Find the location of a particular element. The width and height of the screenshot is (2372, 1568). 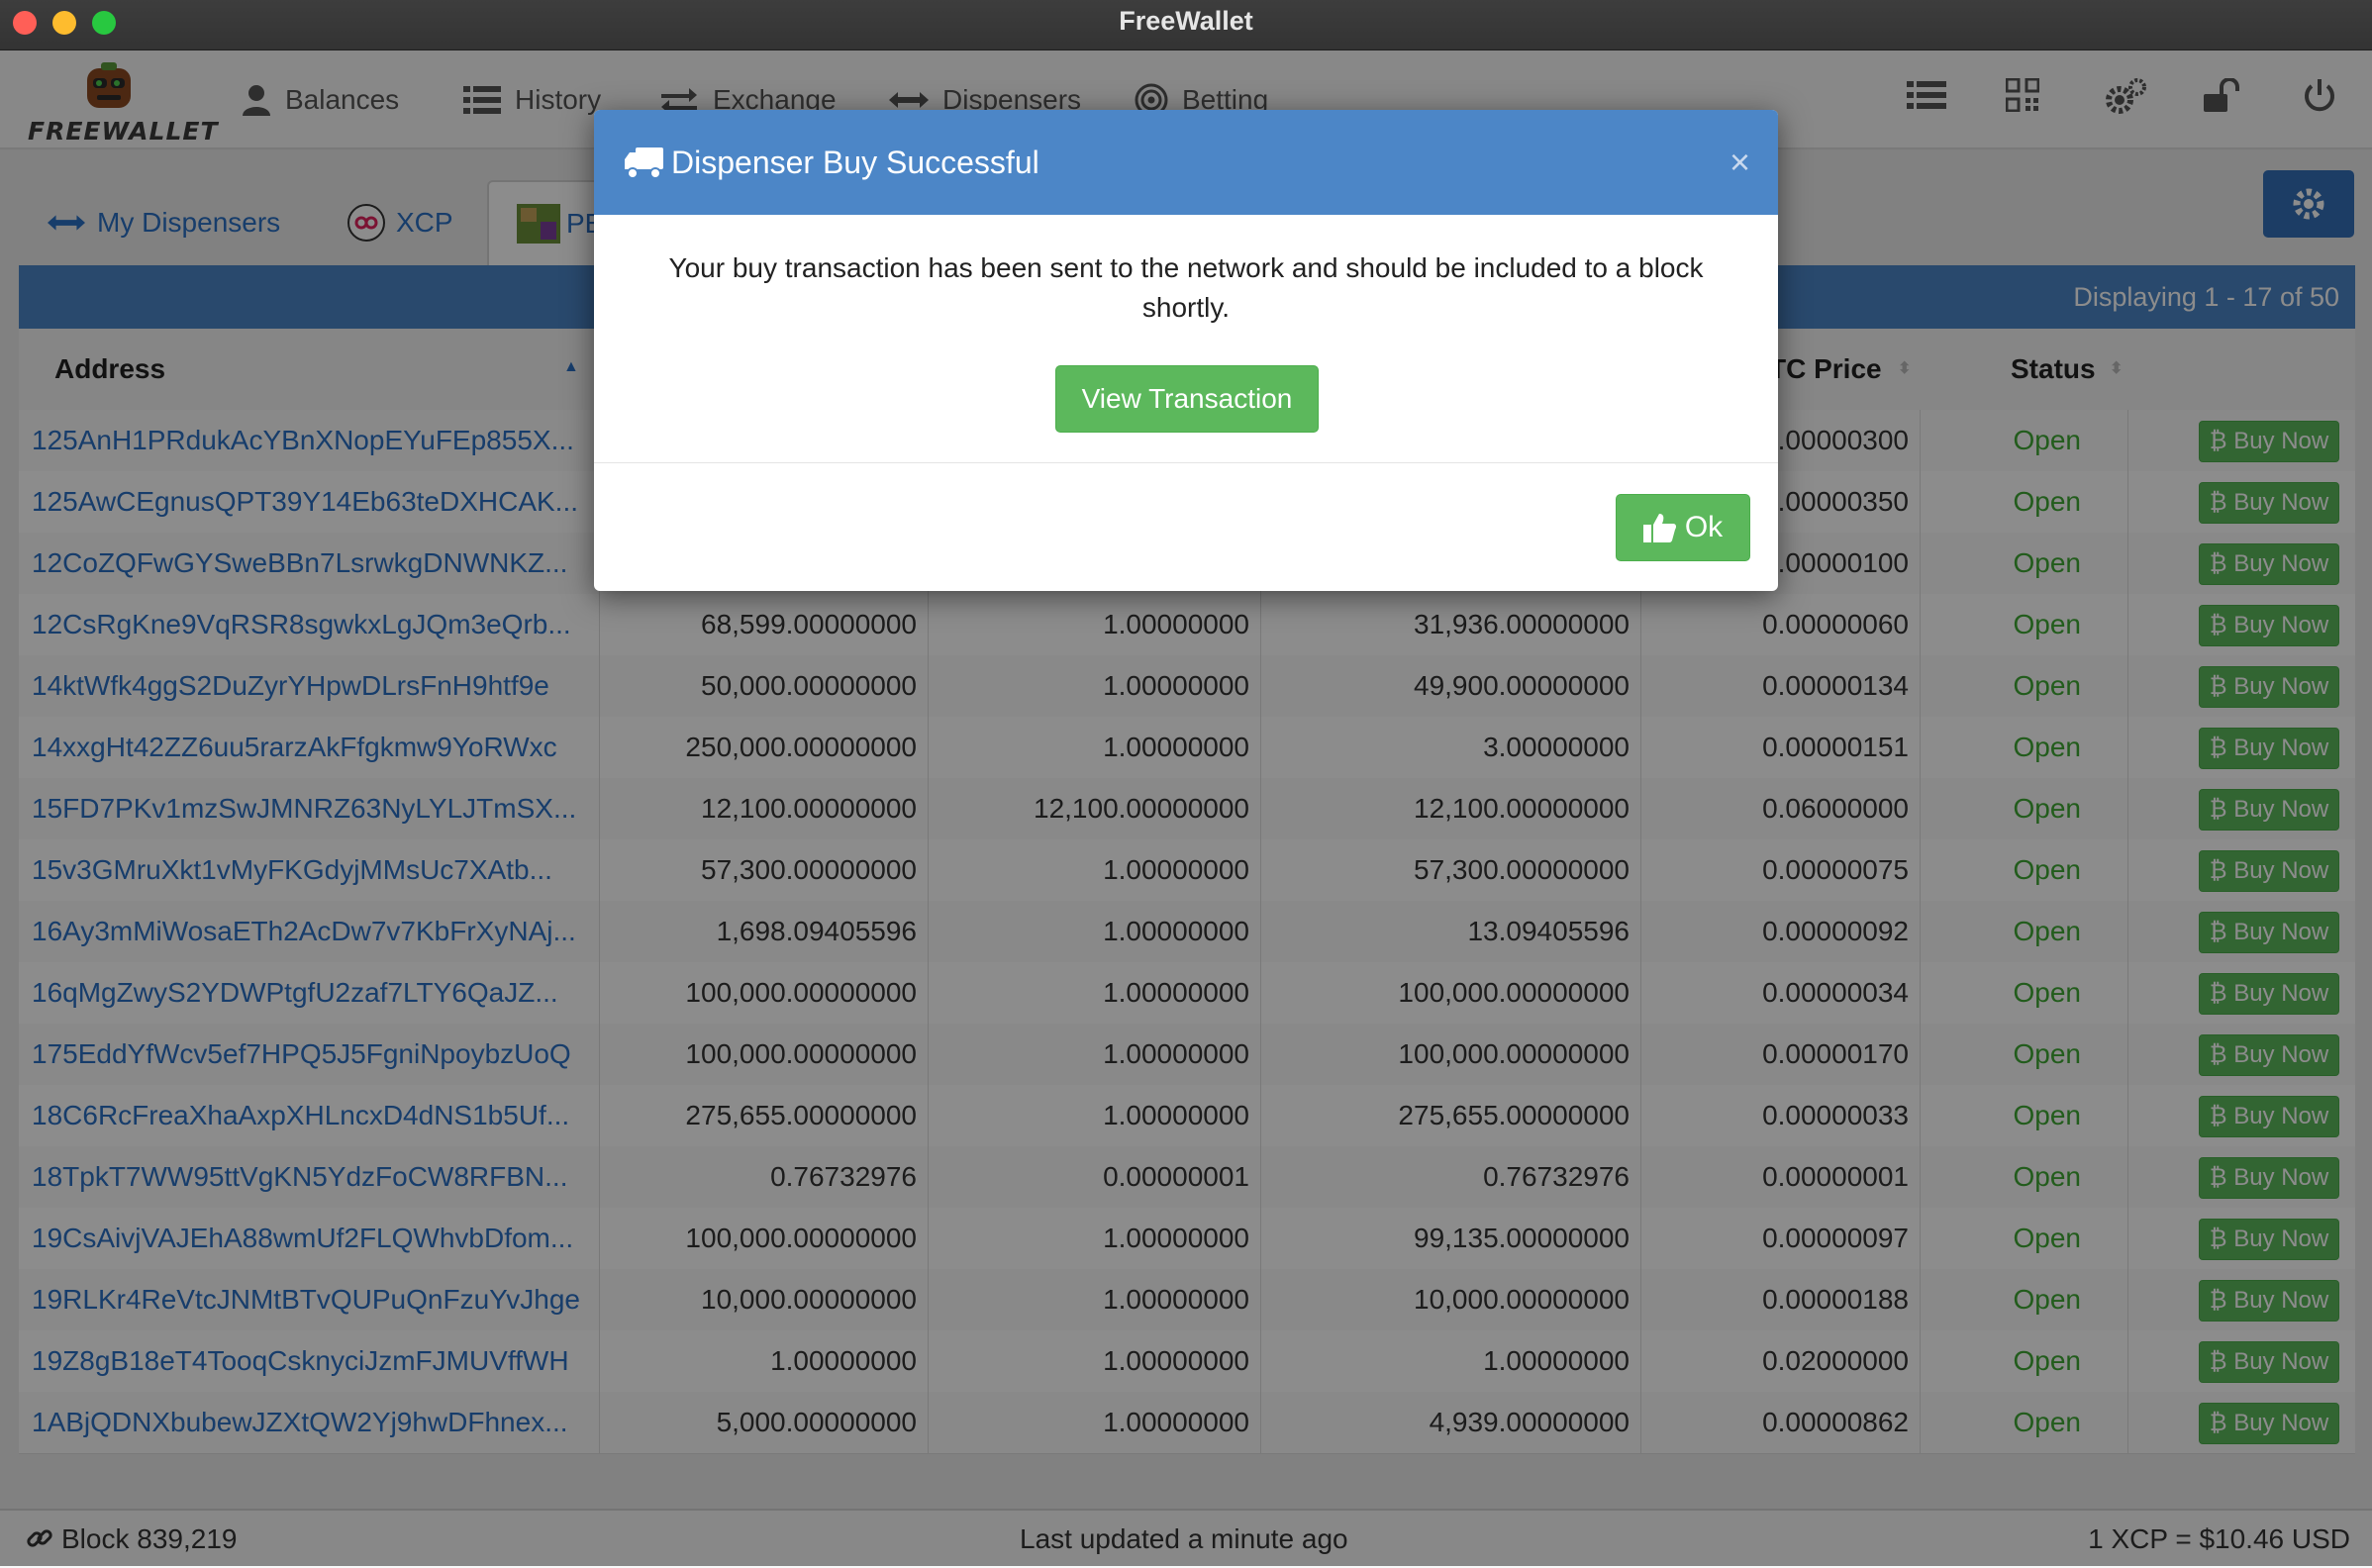

modal-close-button: × is located at coordinates (1740, 162).